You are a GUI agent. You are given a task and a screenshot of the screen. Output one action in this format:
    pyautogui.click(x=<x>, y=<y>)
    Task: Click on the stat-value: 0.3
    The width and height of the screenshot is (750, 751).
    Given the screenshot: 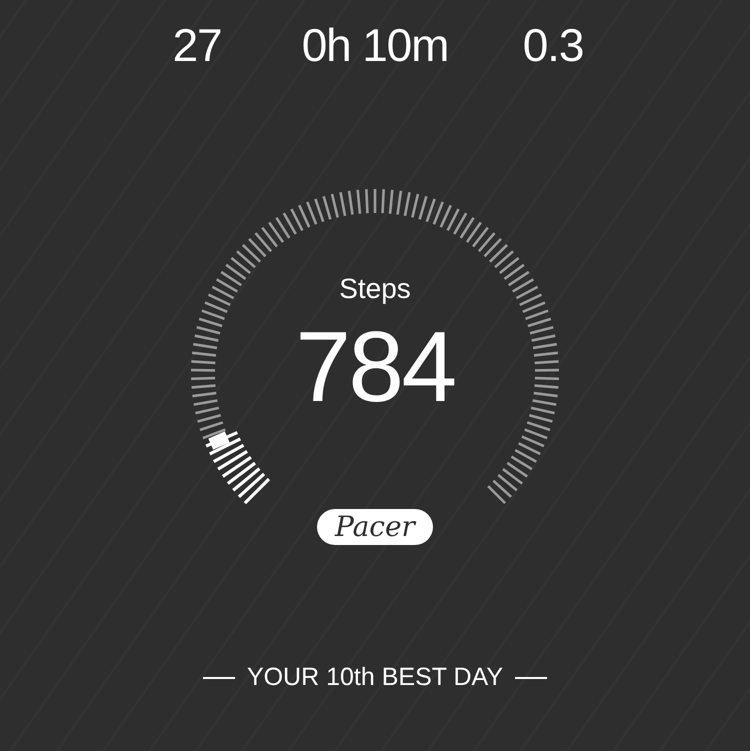 What is the action you would take?
    pyautogui.click(x=553, y=45)
    